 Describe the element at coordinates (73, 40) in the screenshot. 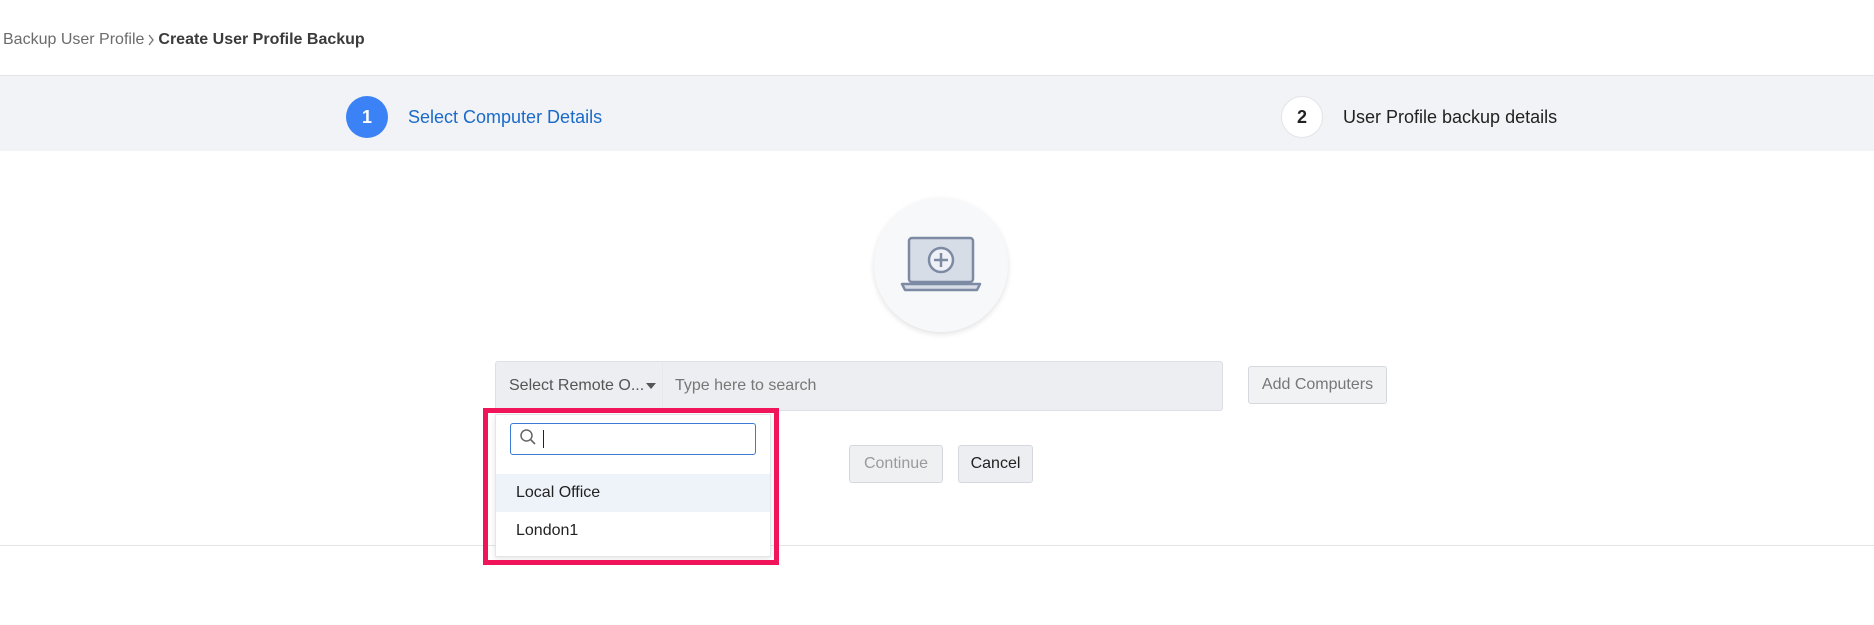

I see `breadcrumb-parent-link: Backup User Profile` at that location.